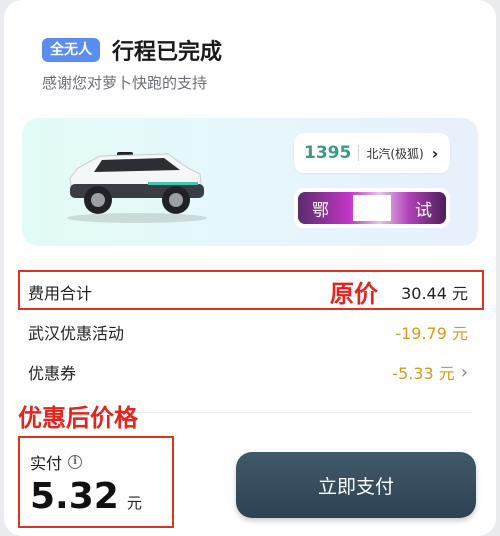 The width and height of the screenshot is (500, 536). Describe the element at coordinates (434, 293) in the screenshot. I see `fee-total-value: 30.44 元` at that location.